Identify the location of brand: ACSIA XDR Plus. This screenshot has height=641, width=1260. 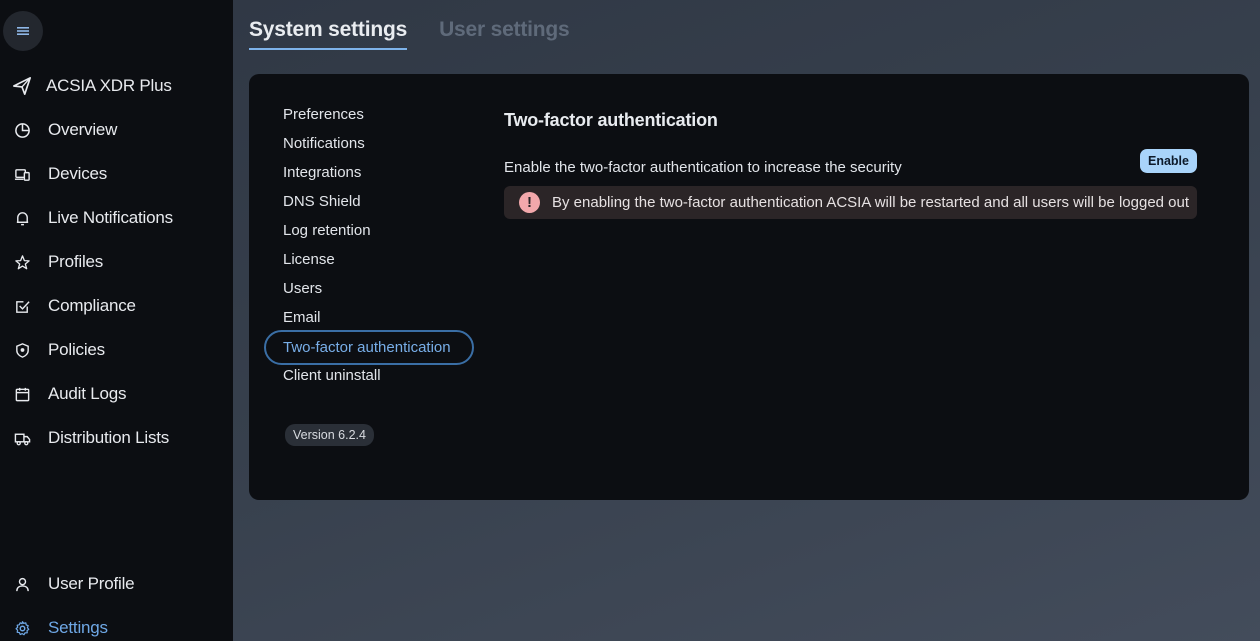
(92, 86).